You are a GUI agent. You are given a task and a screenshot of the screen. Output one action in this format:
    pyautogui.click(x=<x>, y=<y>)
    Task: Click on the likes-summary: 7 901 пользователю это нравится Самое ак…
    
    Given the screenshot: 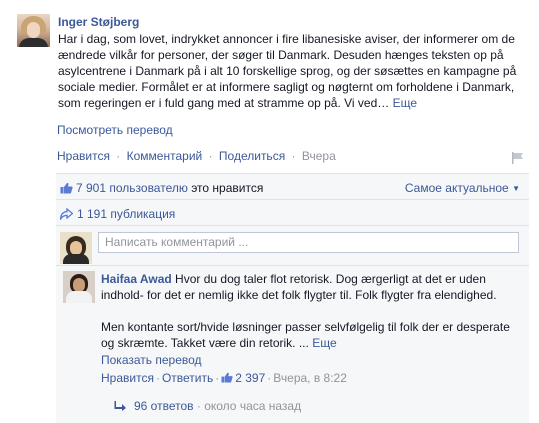 What is the action you would take?
    pyautogui.click(x=292, y=188)
    